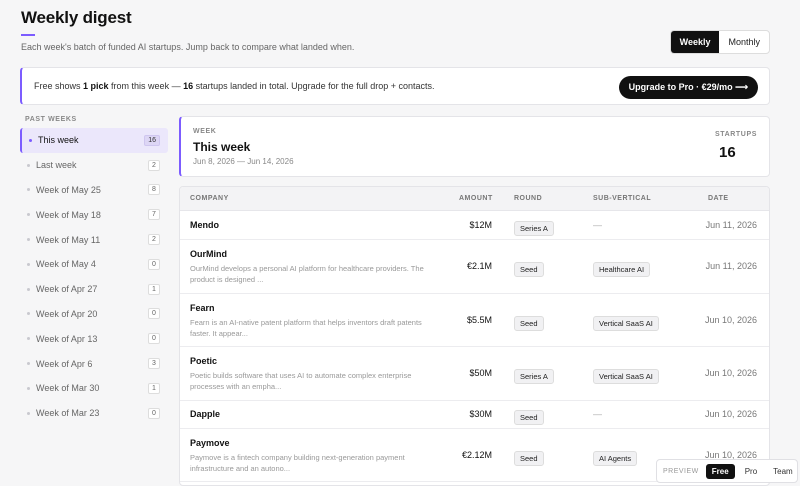  I want to click on company-cell: Mendo, so click(204, 225).